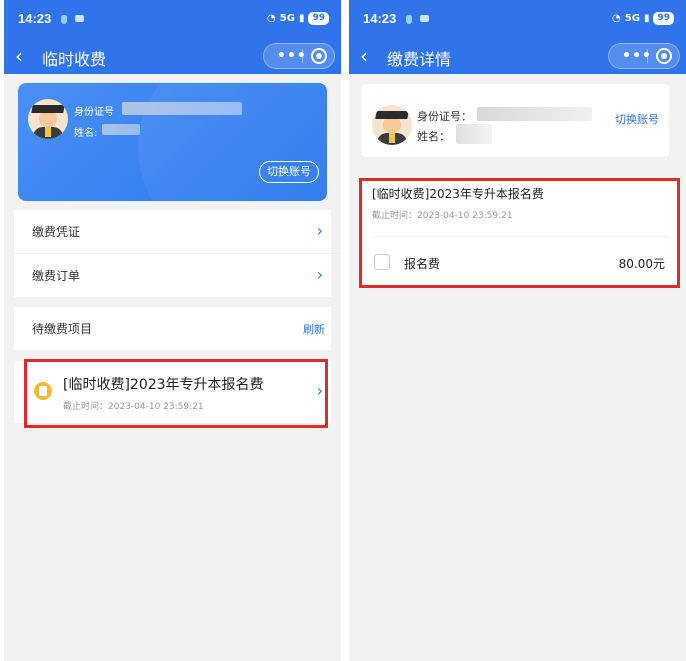  Describe the element at coordinates (56, 232) in the screenshot. I see `menu-item-label: 缴费凭证` at that location.